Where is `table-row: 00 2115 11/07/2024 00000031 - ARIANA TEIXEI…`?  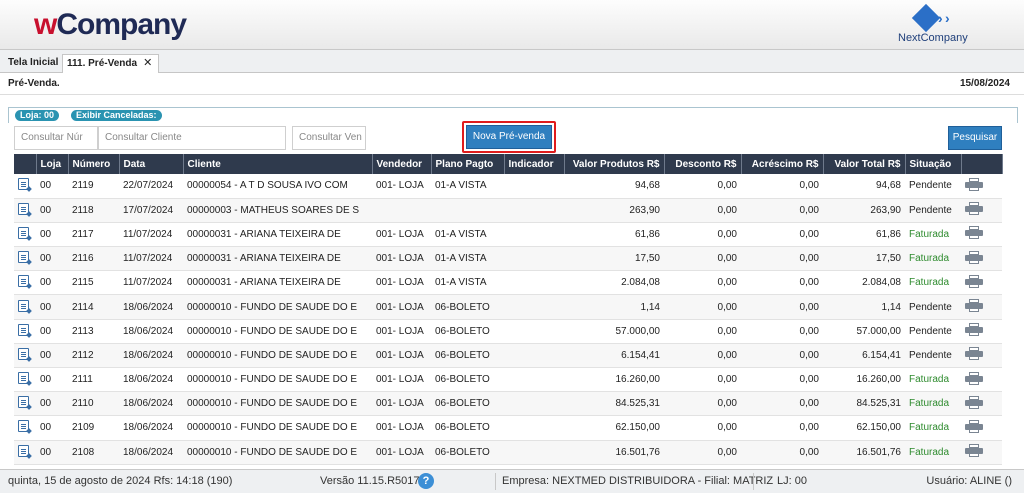
table-row: 00 2115 11/07/2024 00000031 - ARIANA TEIXEI… is located at coordinates (508, 283).